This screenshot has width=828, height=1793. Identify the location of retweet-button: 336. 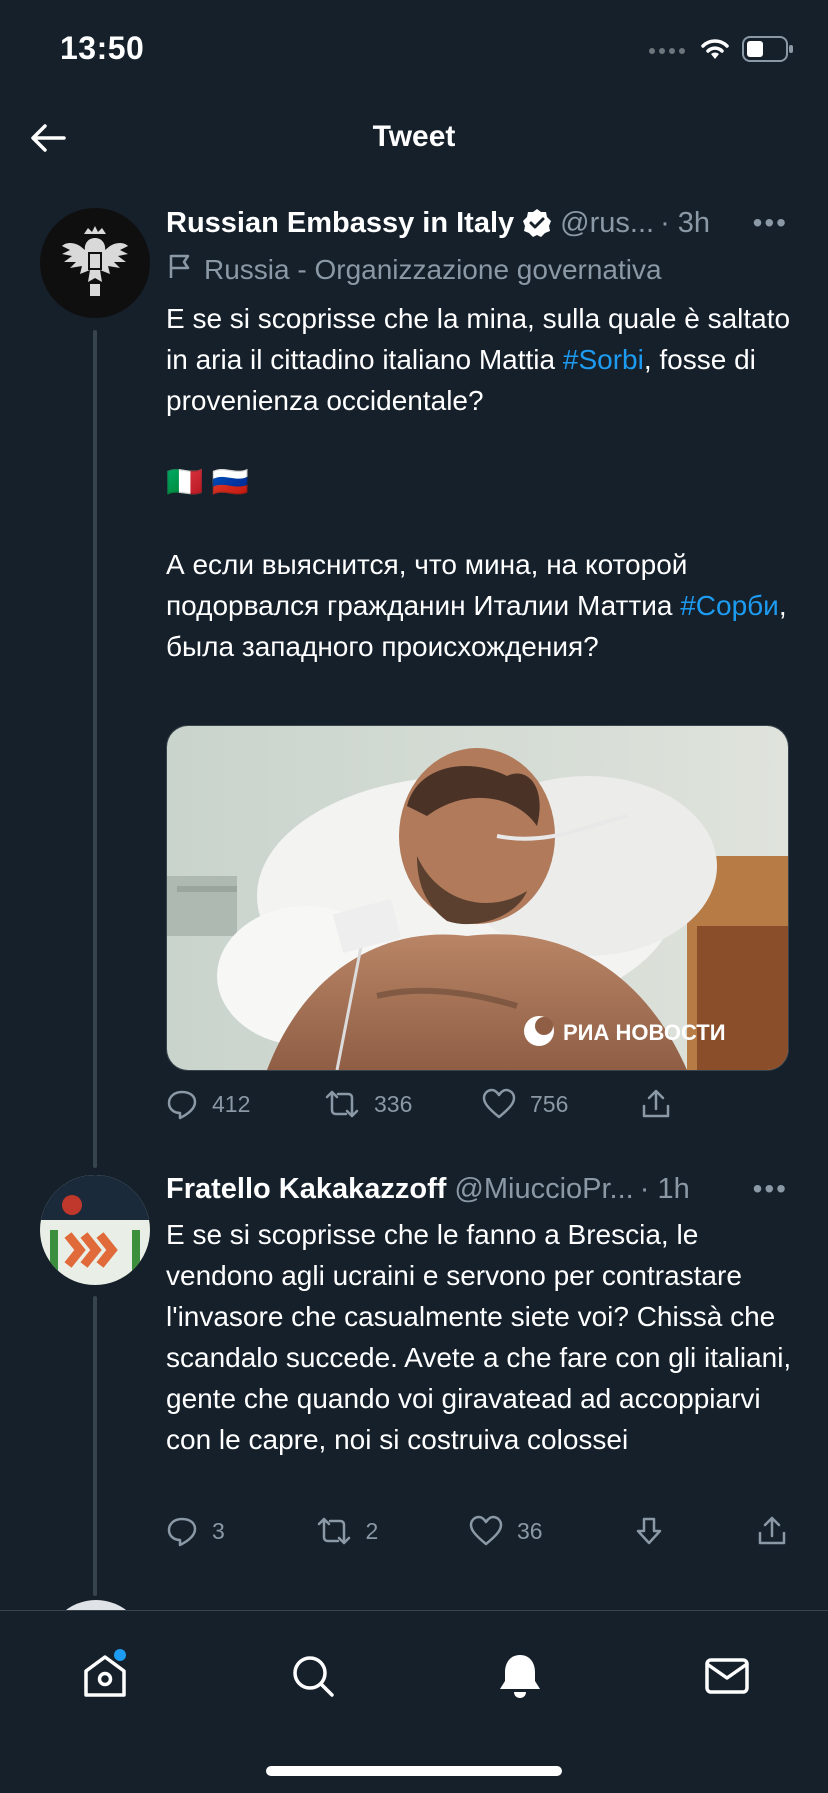
(403, 1104).